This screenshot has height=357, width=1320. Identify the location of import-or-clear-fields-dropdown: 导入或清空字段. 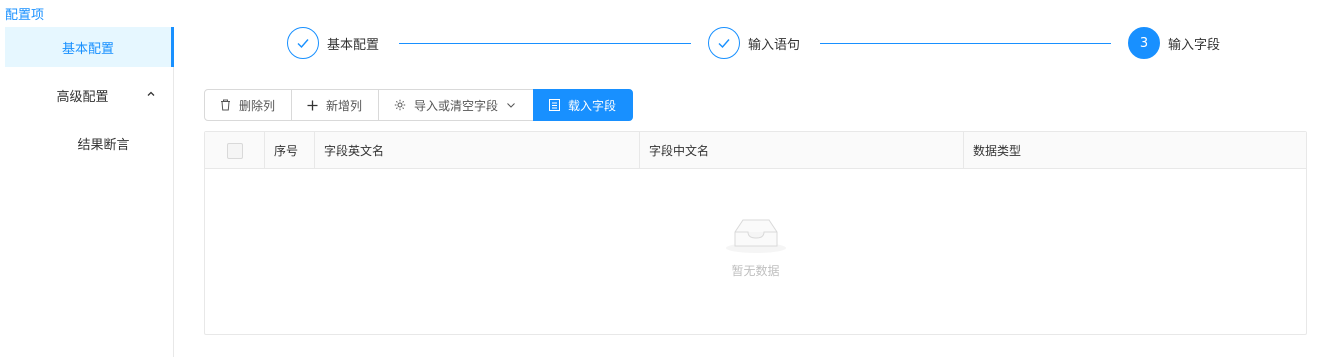
(456, 105).